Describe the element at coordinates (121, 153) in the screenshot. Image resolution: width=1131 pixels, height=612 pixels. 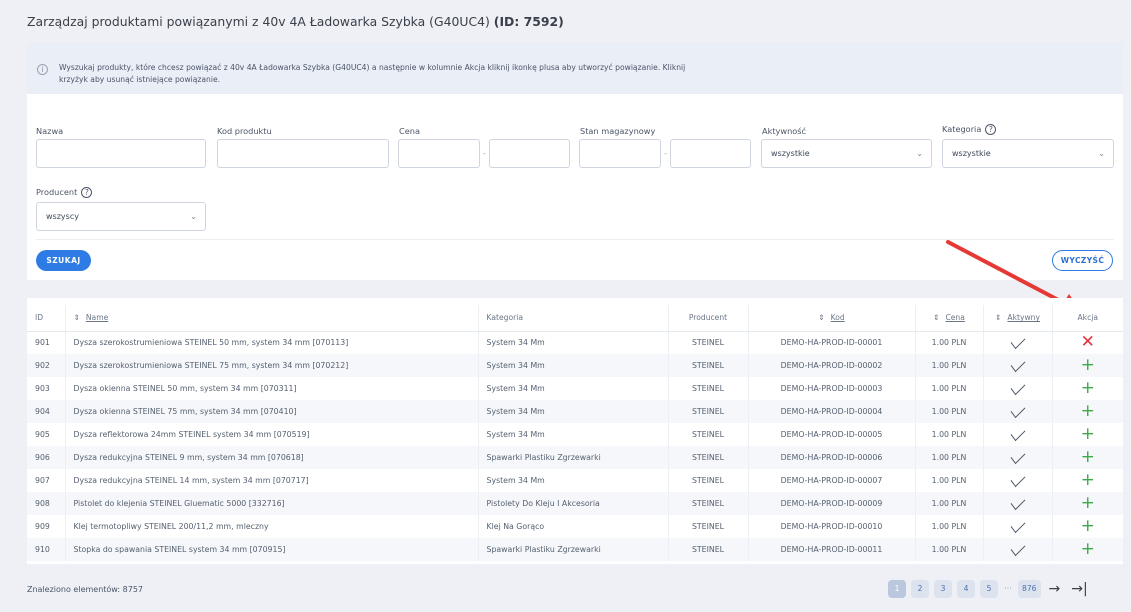
I see `name-input` at that location.